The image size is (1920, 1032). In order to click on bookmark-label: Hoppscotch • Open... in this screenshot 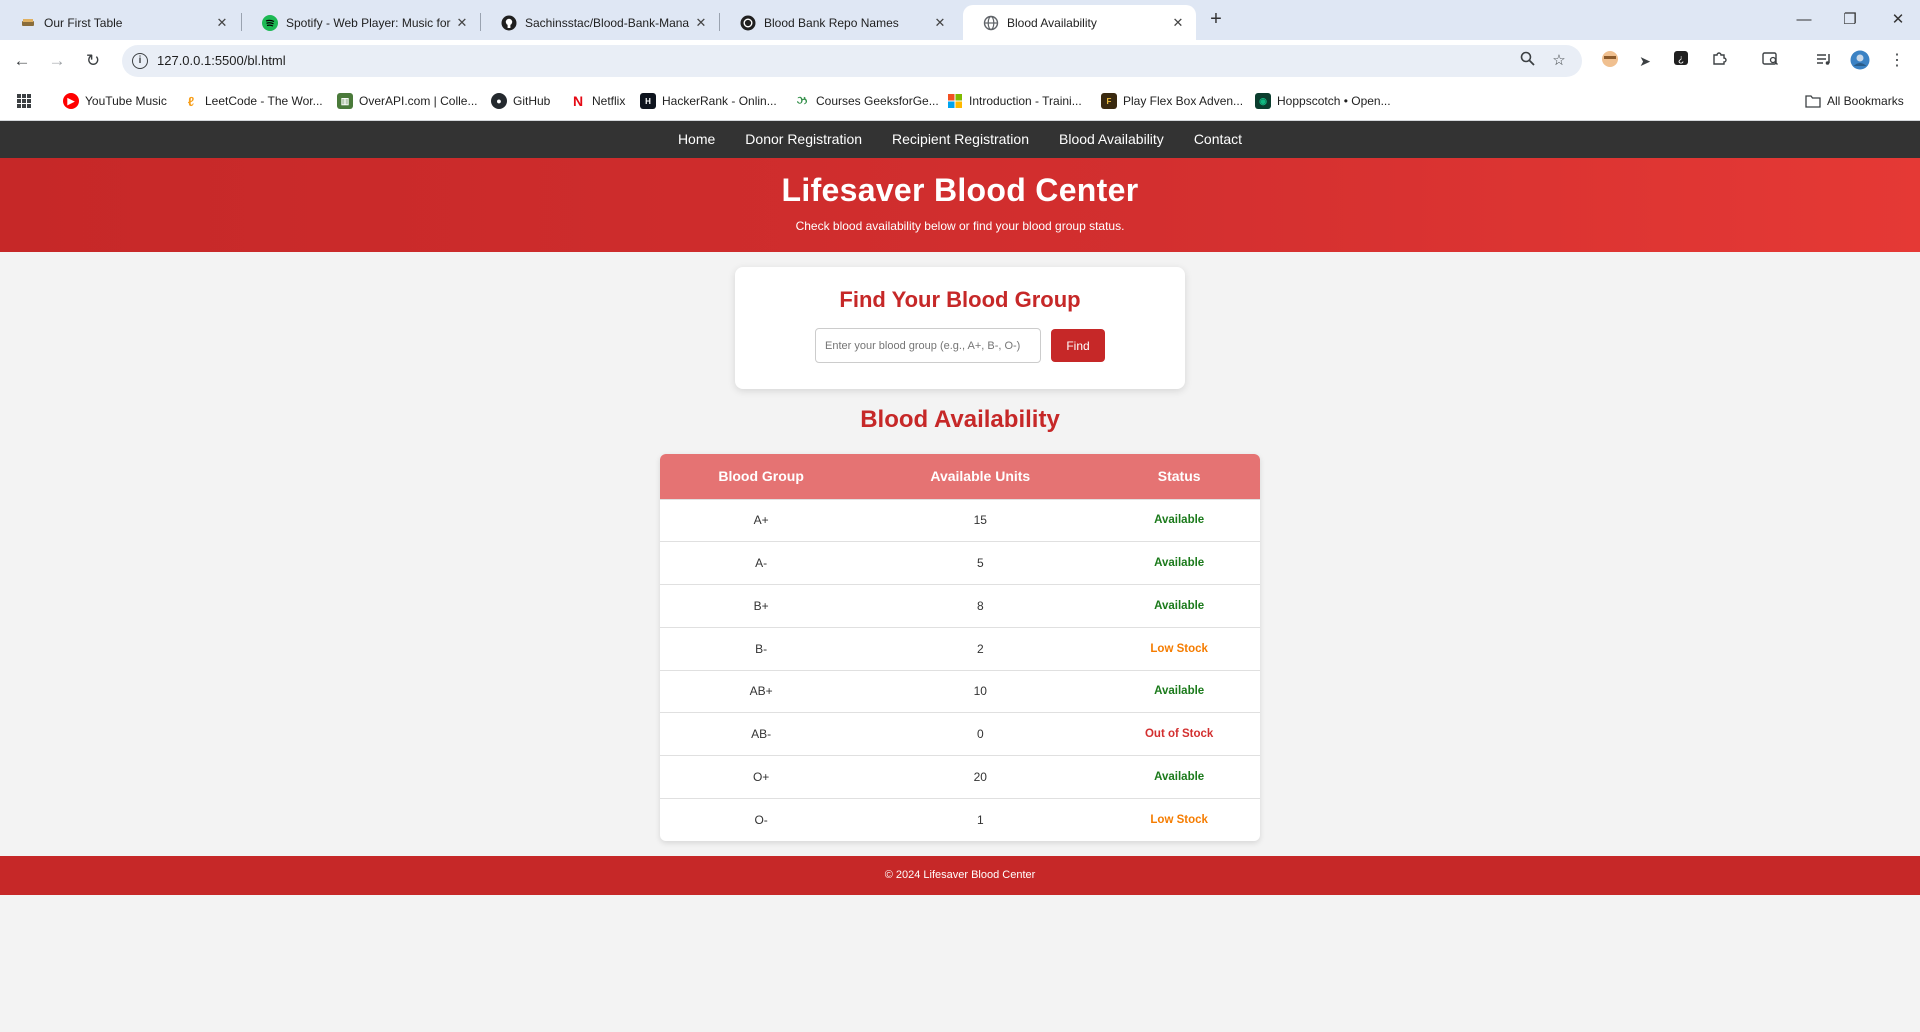, I will do `click(1334, 101)`.